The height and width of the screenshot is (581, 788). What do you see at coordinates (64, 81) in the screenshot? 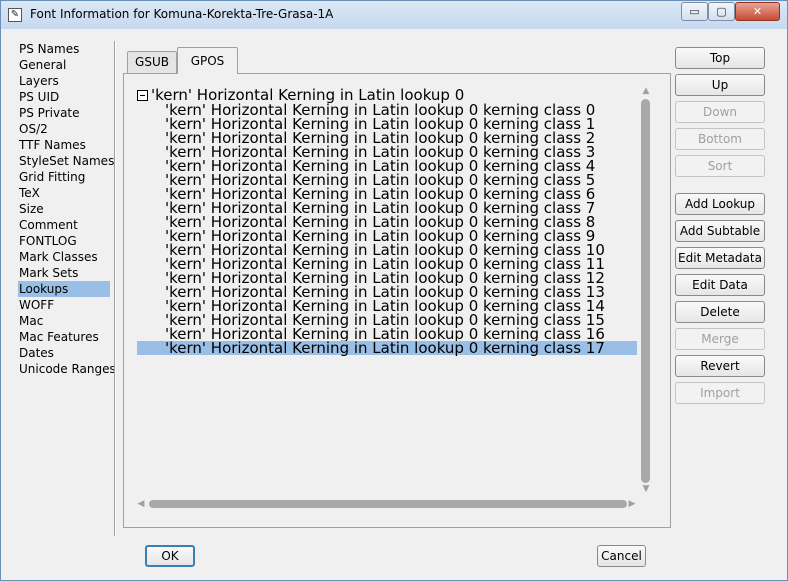
I see `sidebar-item-layers: Layers` at bounding box center [64, 81].